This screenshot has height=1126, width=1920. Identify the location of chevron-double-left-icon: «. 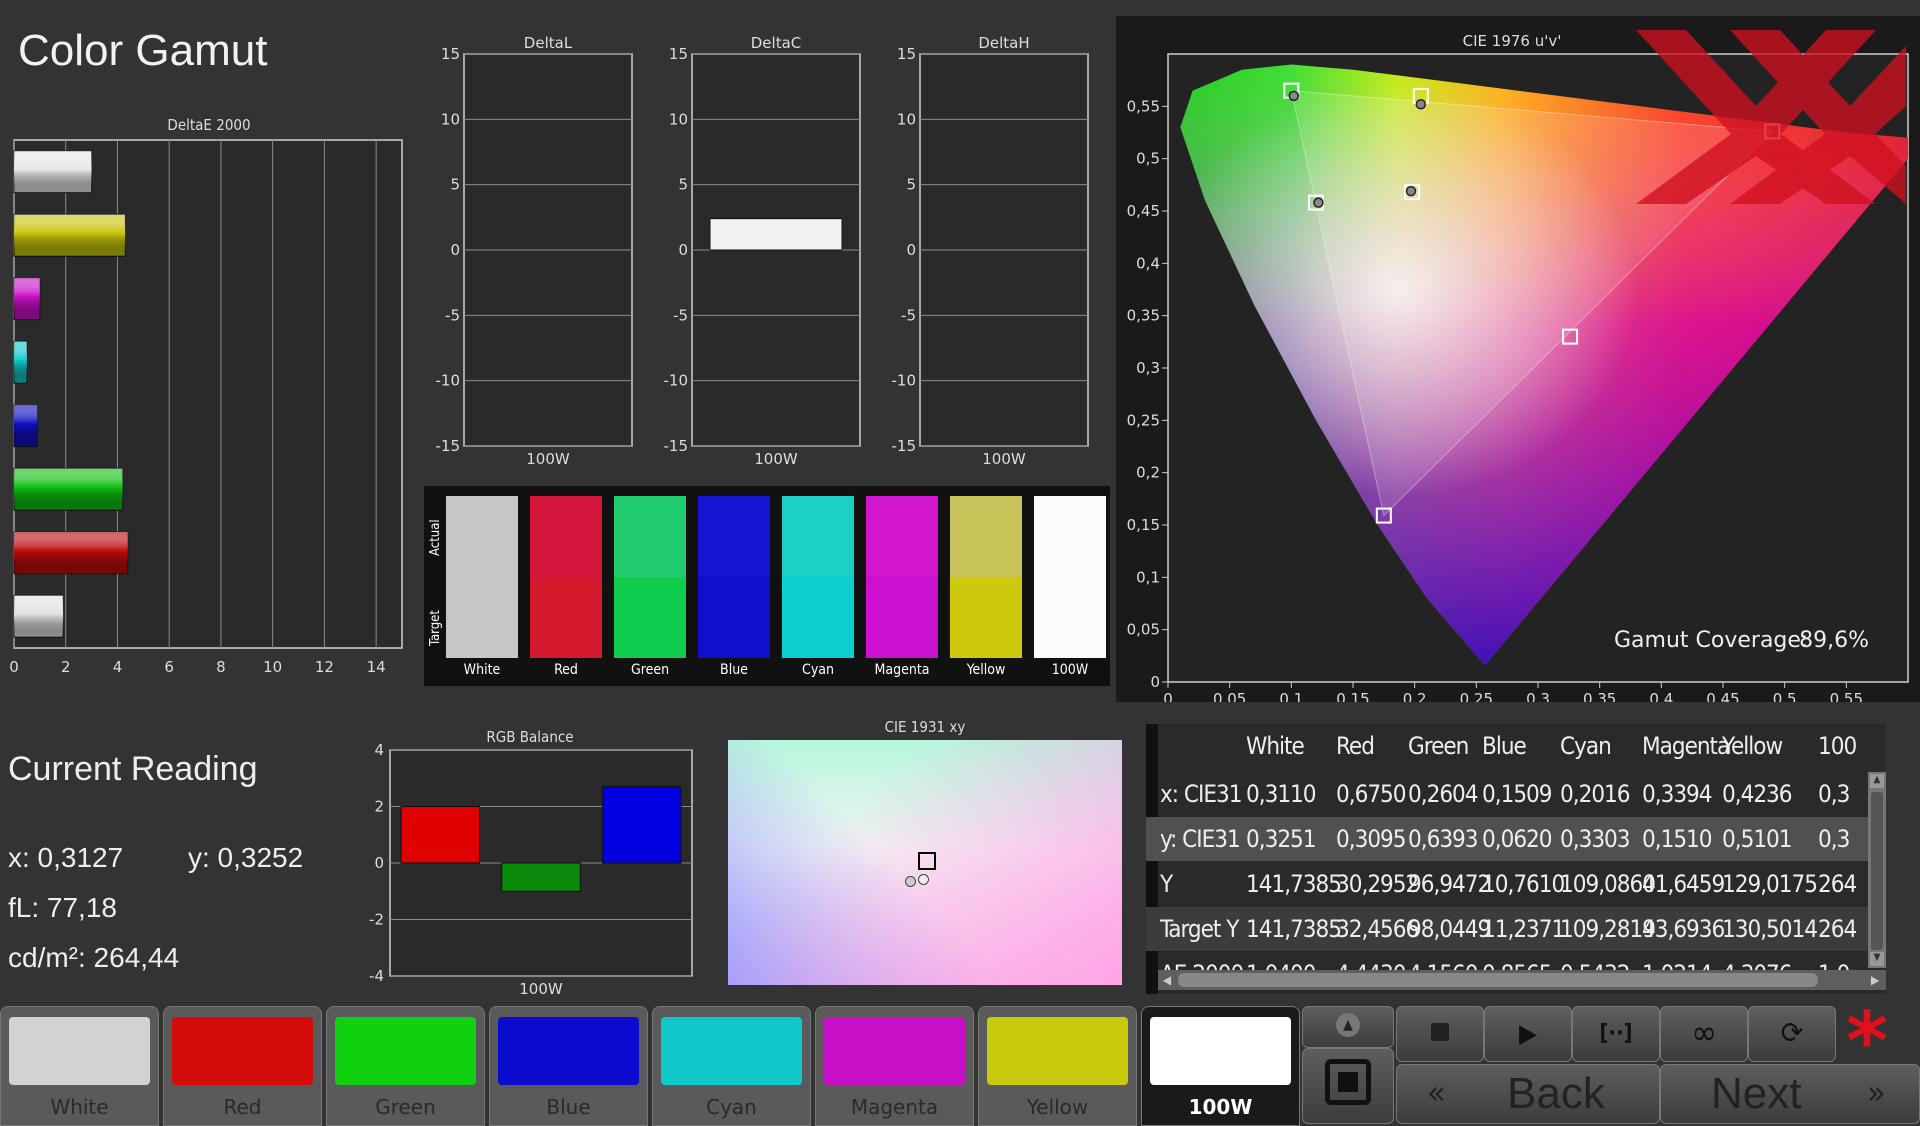
(1436, 1093).